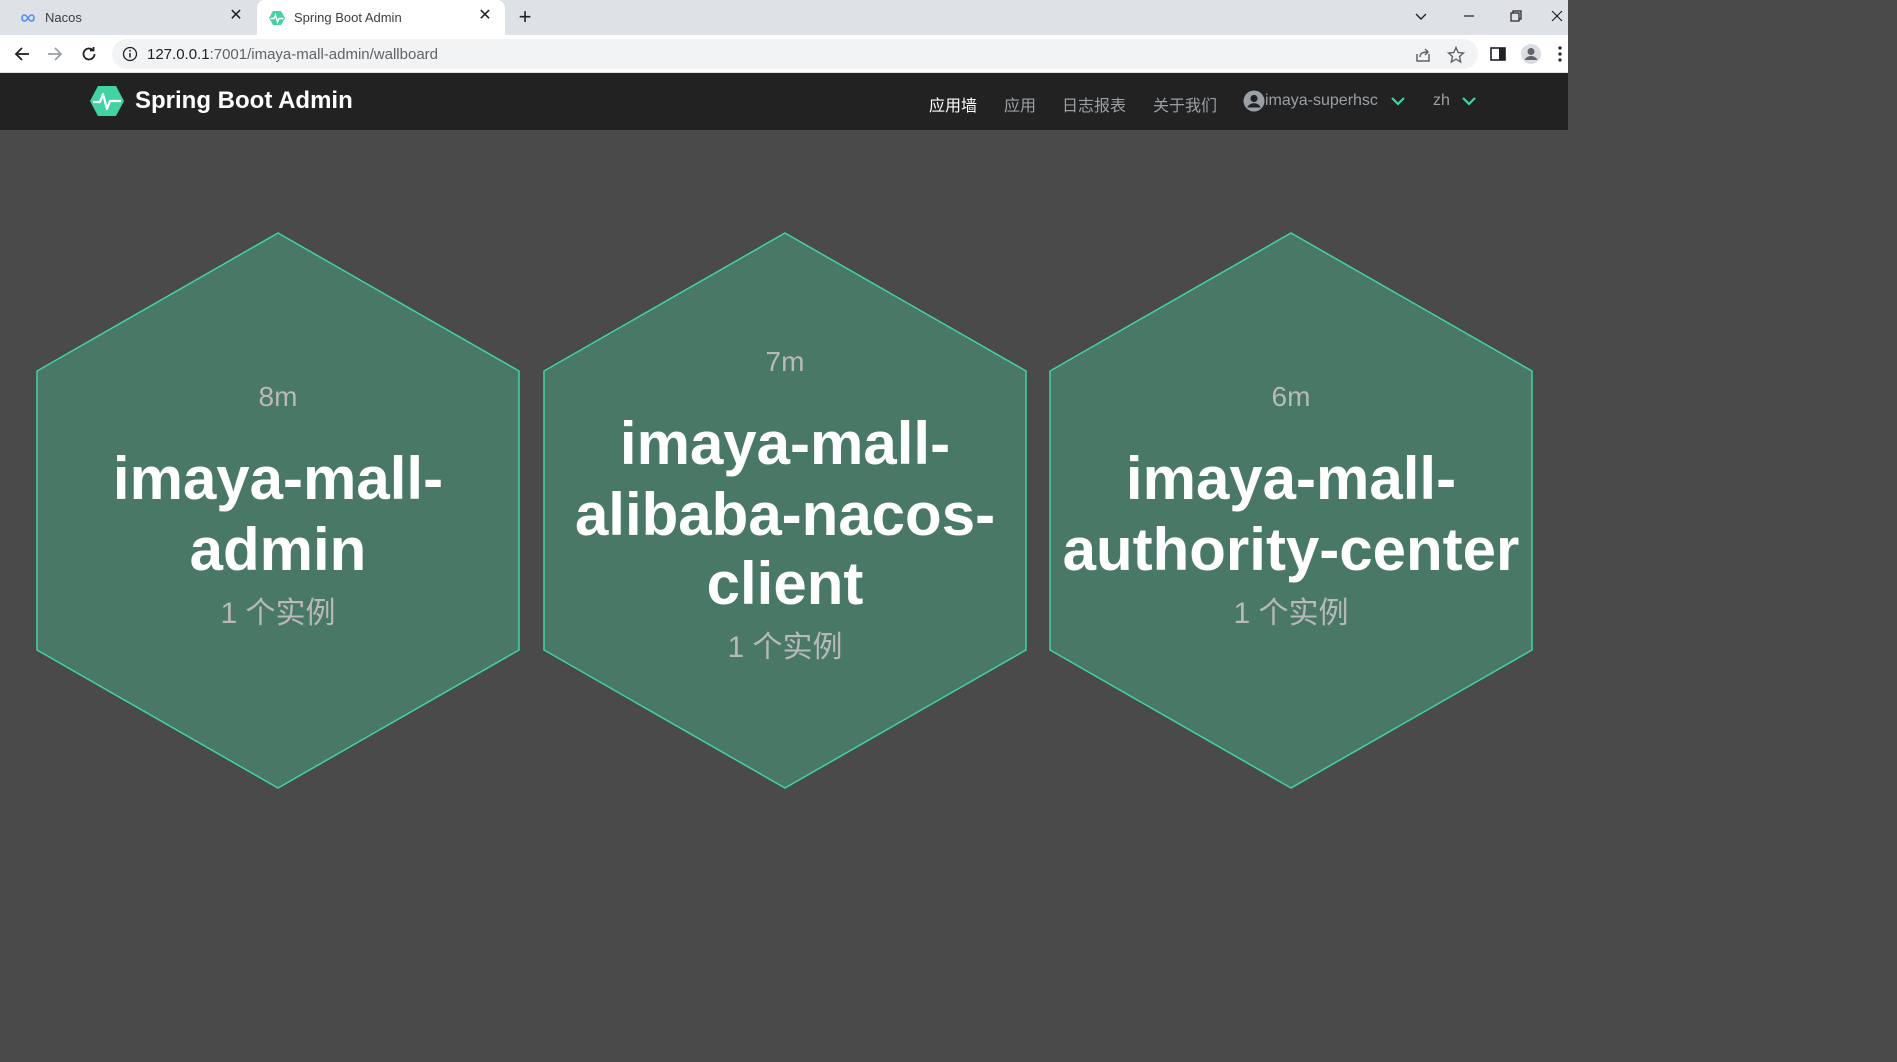  I want to click on tab-nacos: Nacos ✕, so click(132, 17).